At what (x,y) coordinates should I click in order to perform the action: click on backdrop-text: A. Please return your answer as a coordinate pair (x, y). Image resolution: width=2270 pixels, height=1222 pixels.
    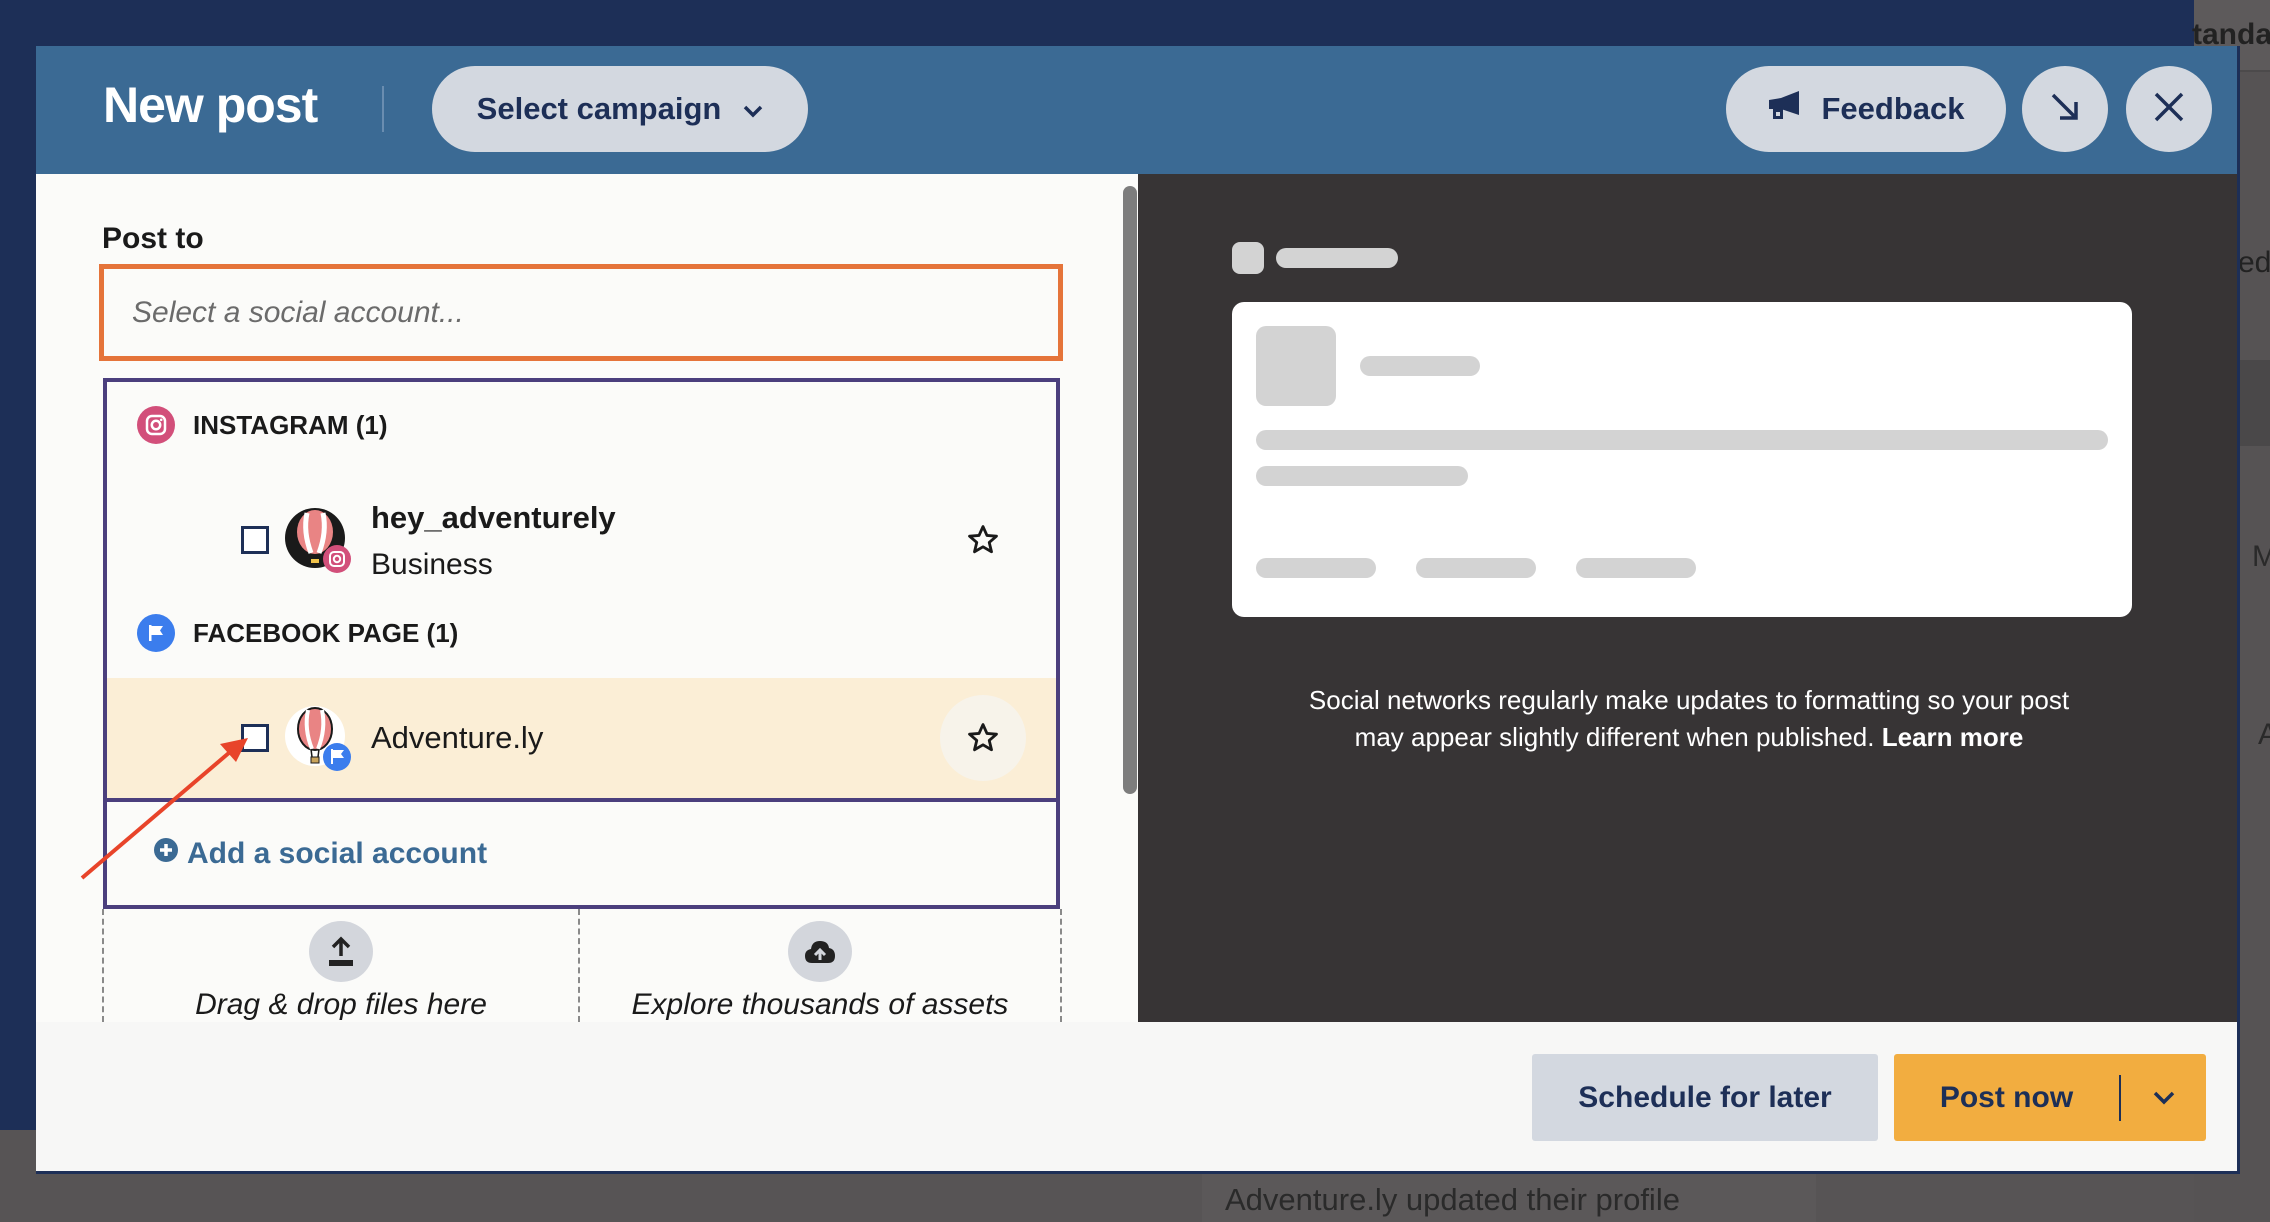
    Looking at the image, I should click on (2264, 734).